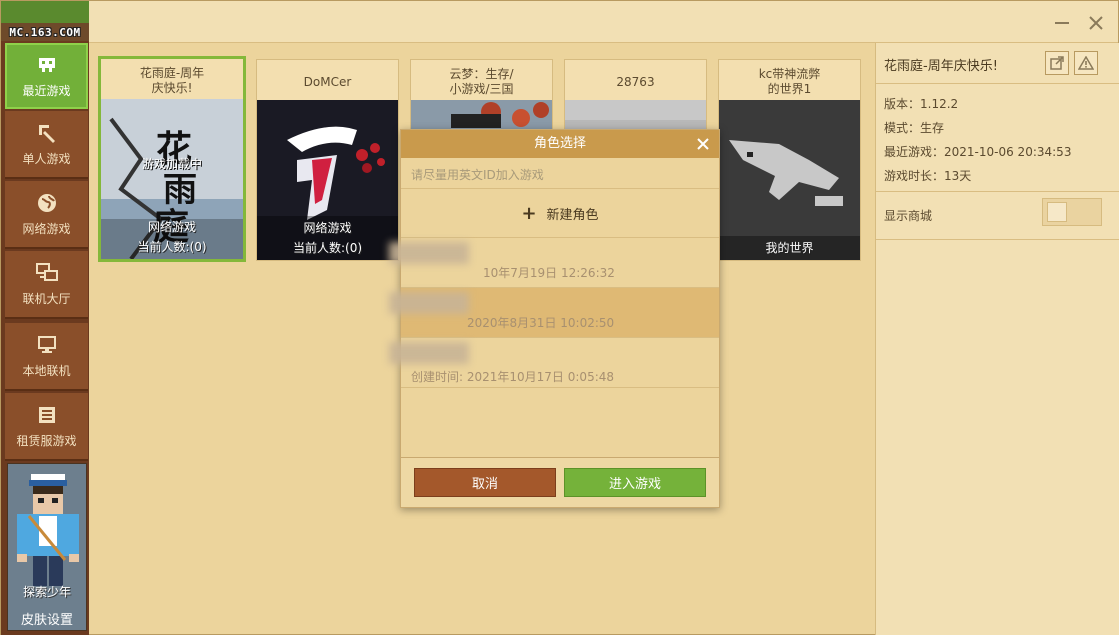 This screenshot has width=1119, height=635. What do you see at coordinates (46, 357) in the screenshot?
I see `sidebar-item-local-lan: 本地联机` at bounding box center [46, 357].